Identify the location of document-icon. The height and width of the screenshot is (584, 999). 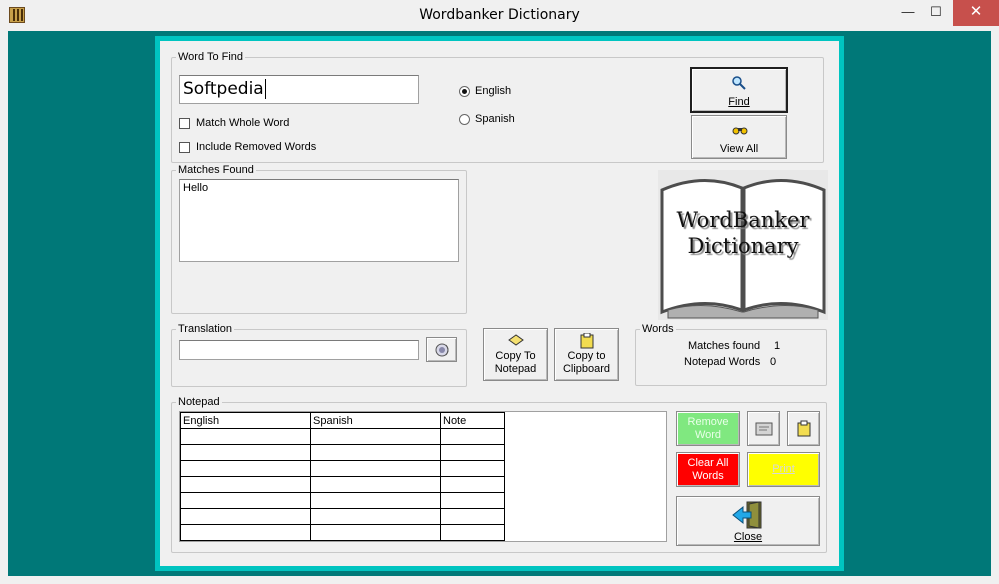
(764, 429).